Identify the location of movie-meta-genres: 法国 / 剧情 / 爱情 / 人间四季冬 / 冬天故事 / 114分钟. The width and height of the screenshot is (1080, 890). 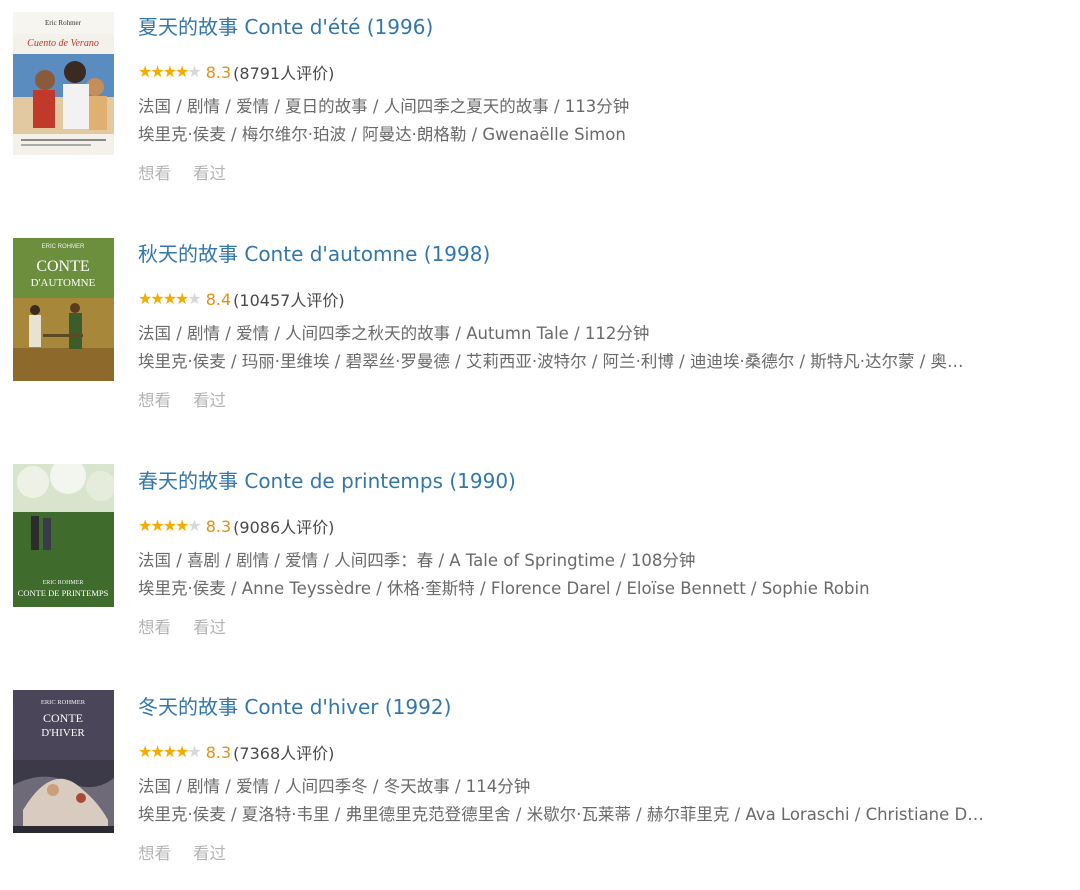
(334, 786).